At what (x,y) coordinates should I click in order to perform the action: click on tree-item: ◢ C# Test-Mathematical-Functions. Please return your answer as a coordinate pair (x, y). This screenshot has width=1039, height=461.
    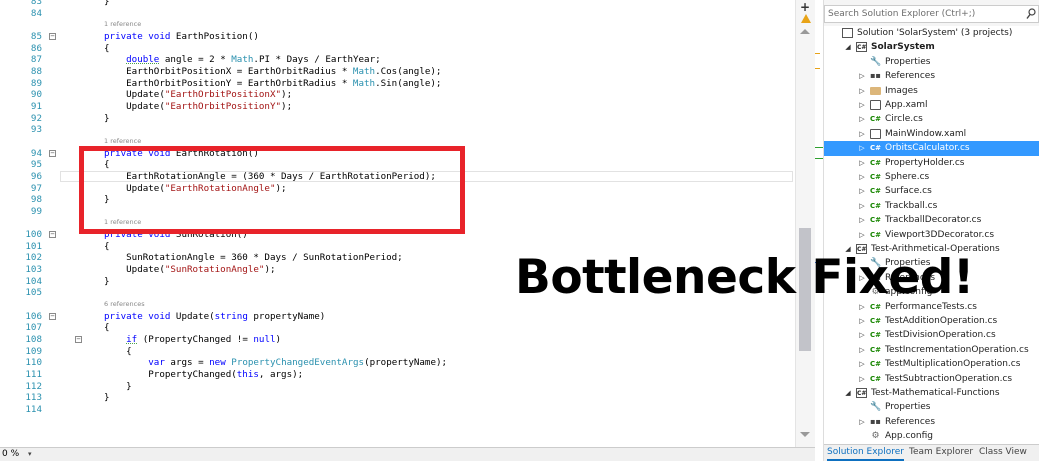
    Looking at the image, I should click on (931, 393).